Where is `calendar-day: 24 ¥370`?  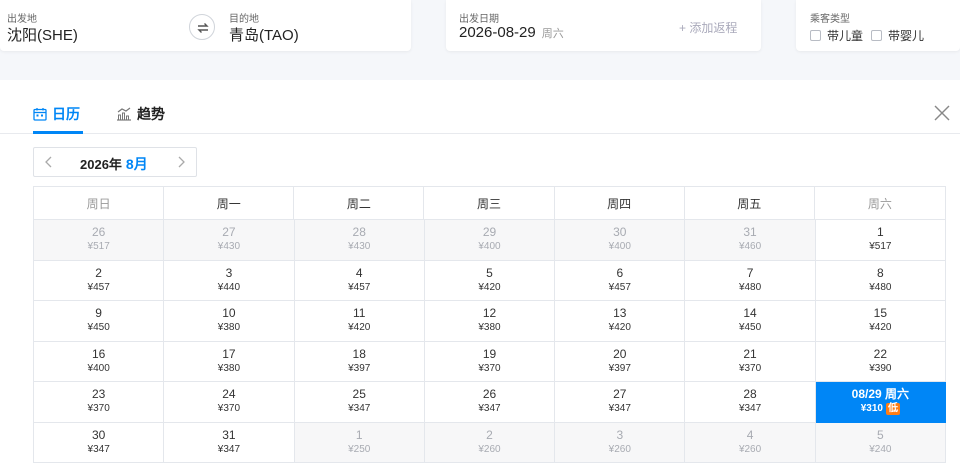
calendar-day: 24 ¥370 is located at coordinates (229, 402).